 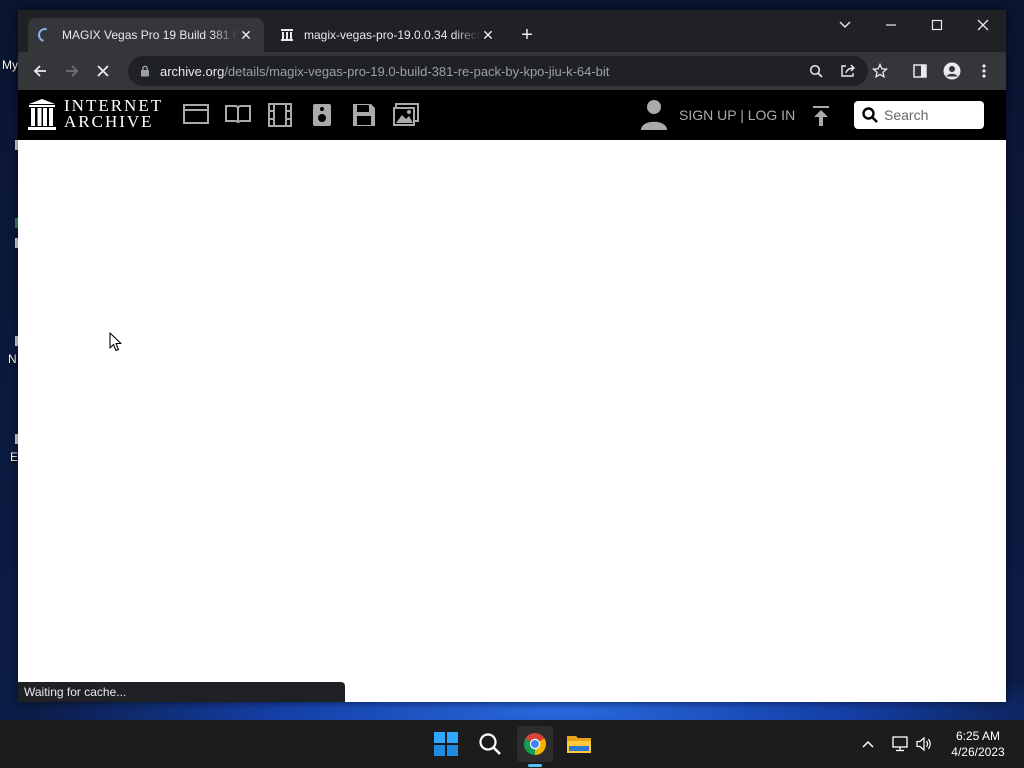 I want to click on archive-search-box, so click(x=919, y=115).